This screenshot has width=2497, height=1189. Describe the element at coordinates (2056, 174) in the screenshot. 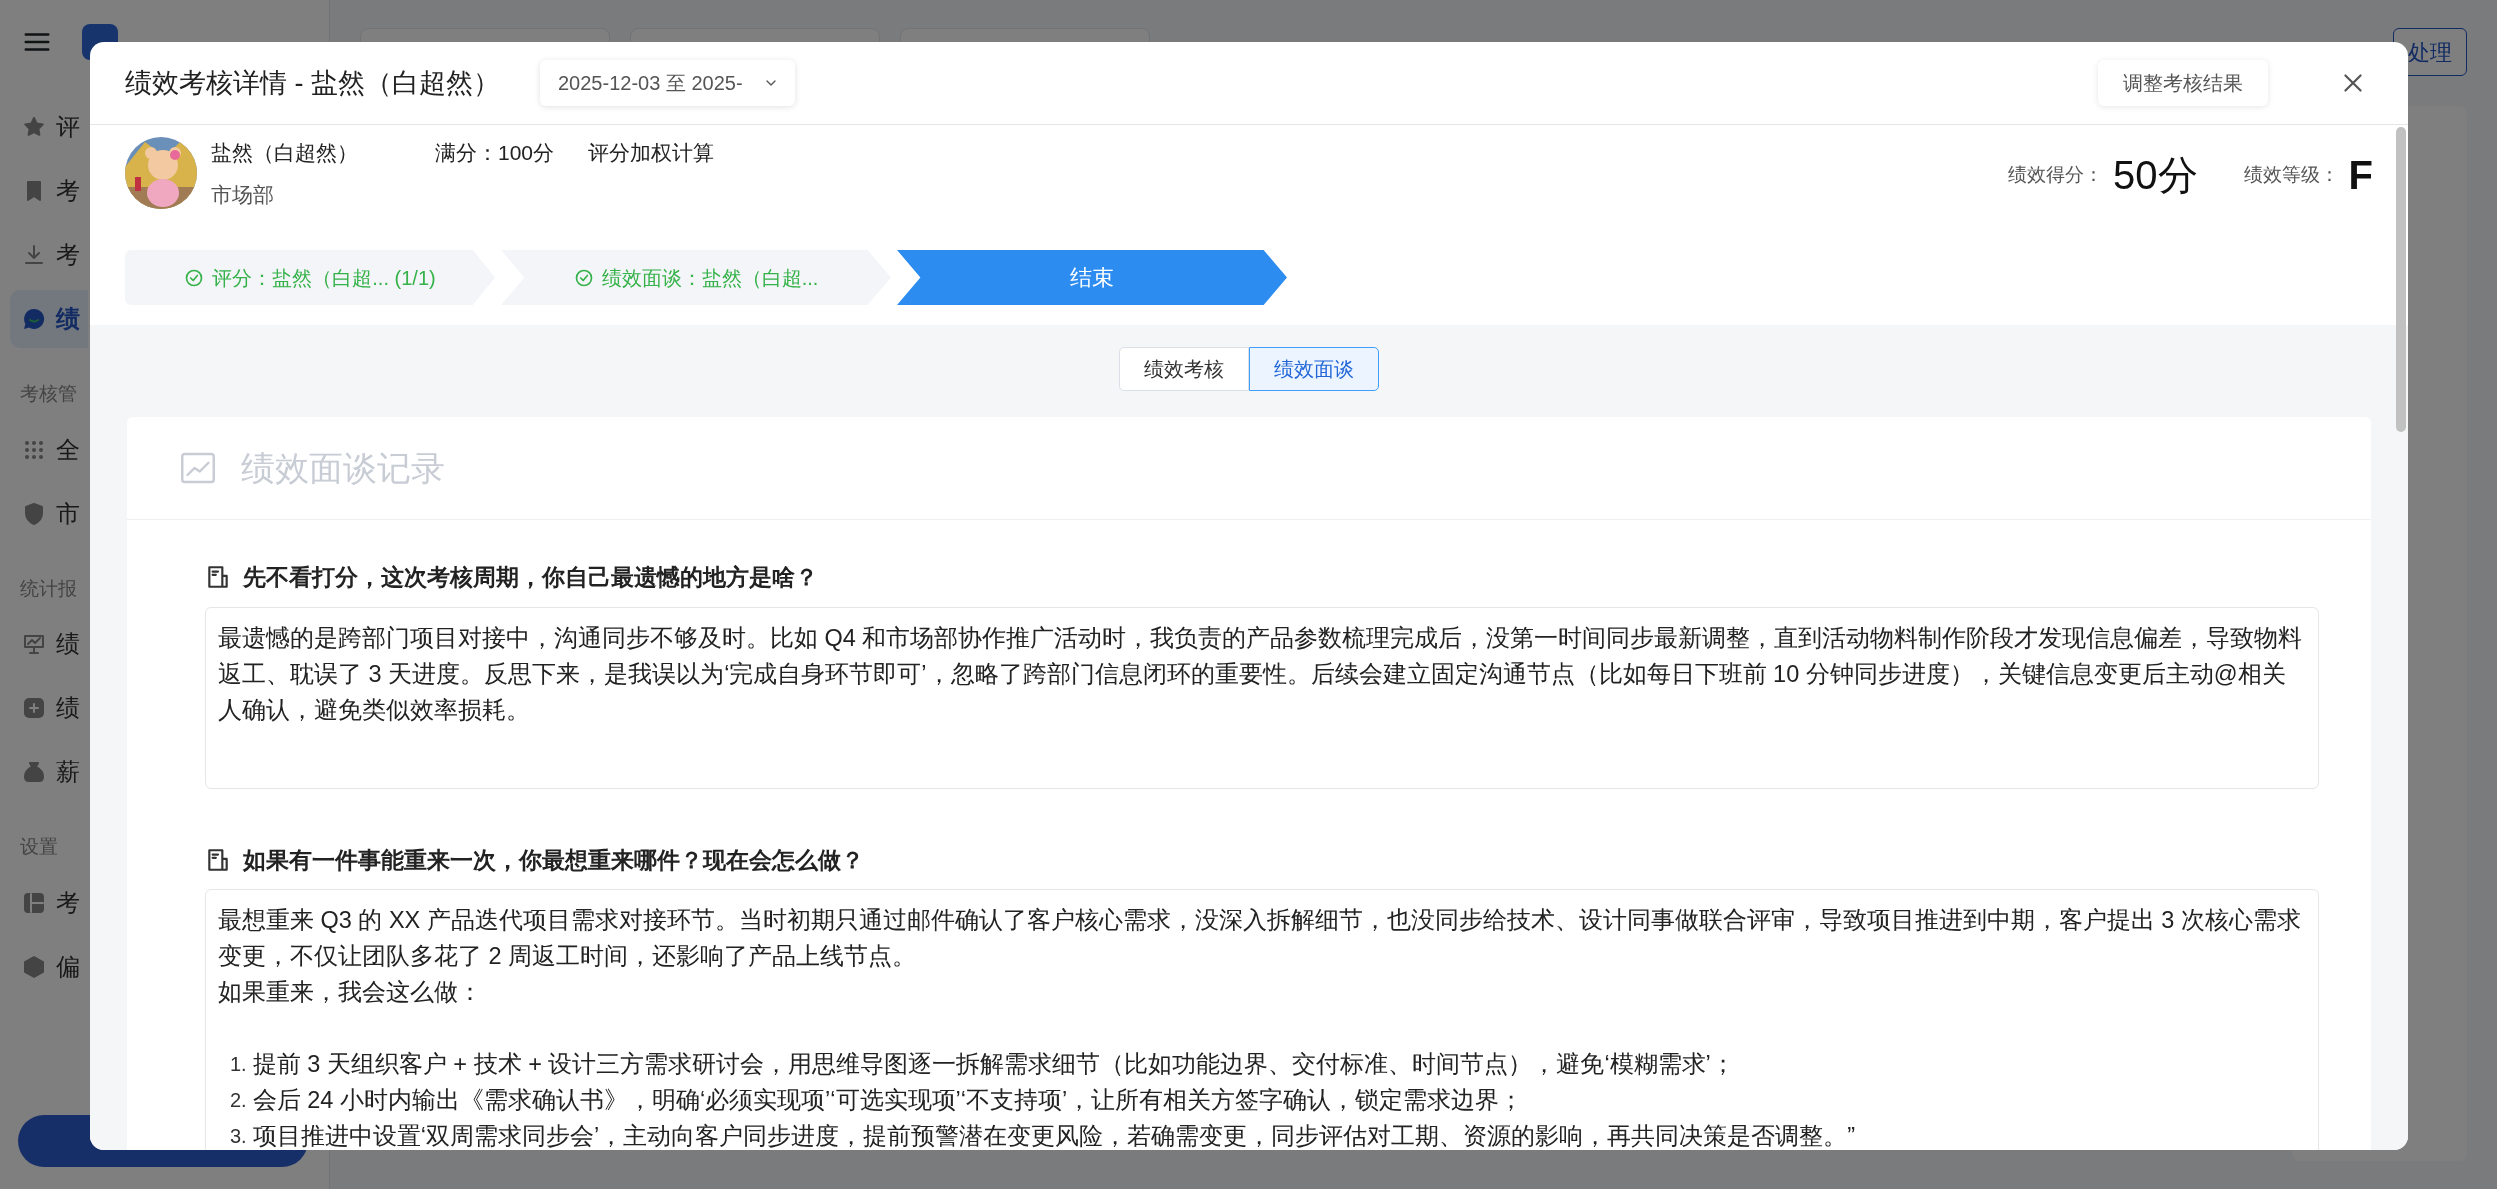

I see `score-label: 绩效得分：` at that location.